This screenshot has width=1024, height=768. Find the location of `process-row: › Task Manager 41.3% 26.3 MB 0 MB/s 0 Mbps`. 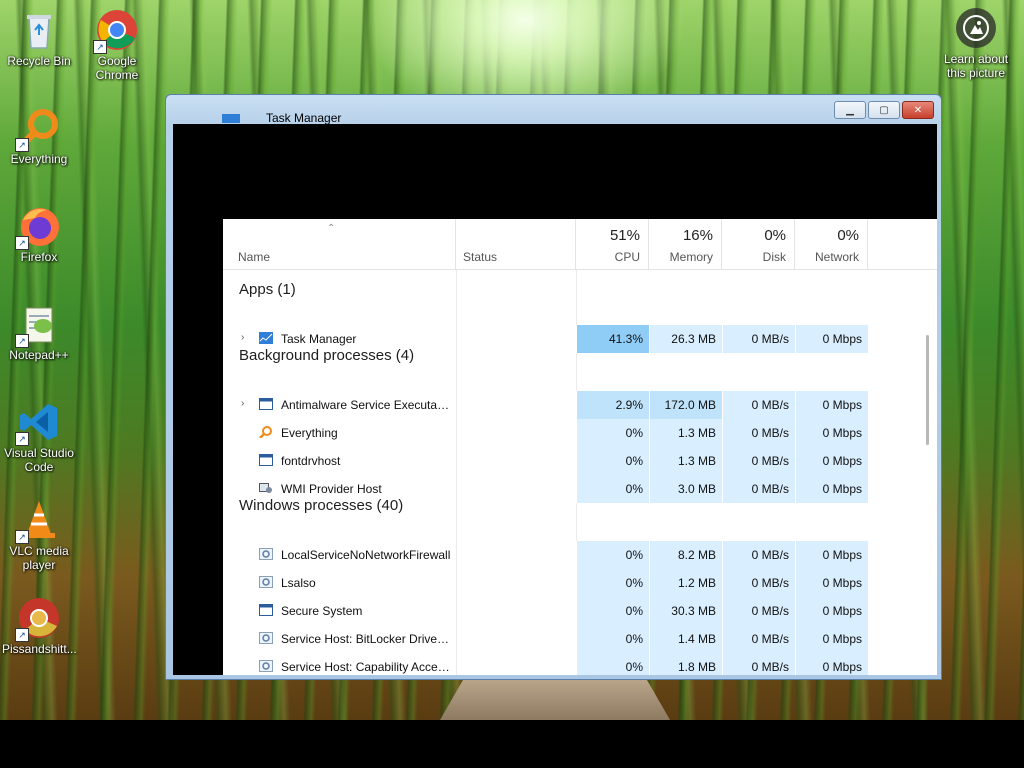

process-row: › Task Manager 41.3% 26.3 MB 0 MB/s 0 Mbps is located at coordinates (546, 339).